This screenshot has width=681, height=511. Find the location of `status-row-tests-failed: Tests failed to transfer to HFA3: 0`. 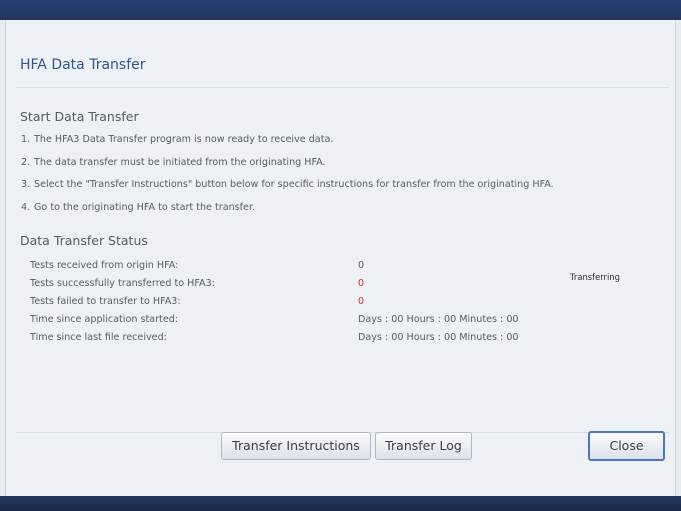

status-row-tests-failed: Tests failed to transfer to HFA3: 0 is located at coordinates (340, 305).